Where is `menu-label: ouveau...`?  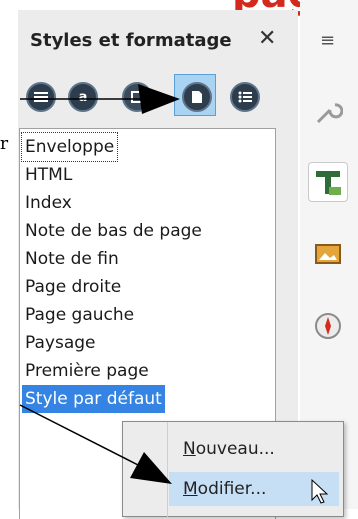
menu-label: ouveau... is located at coordinates (235, 449).